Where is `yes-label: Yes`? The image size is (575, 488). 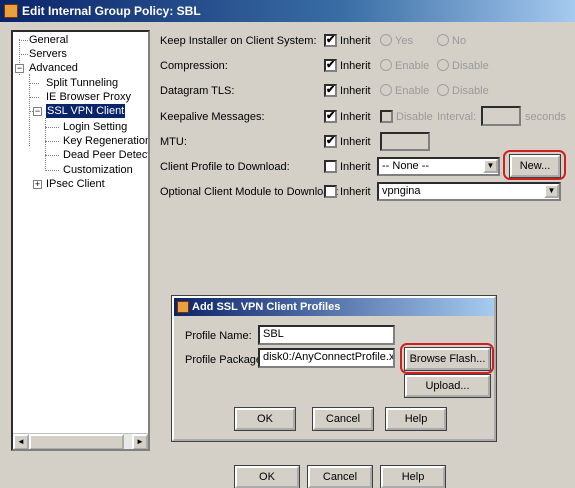
yes-label: Yes is located at coordinates (404, 41).